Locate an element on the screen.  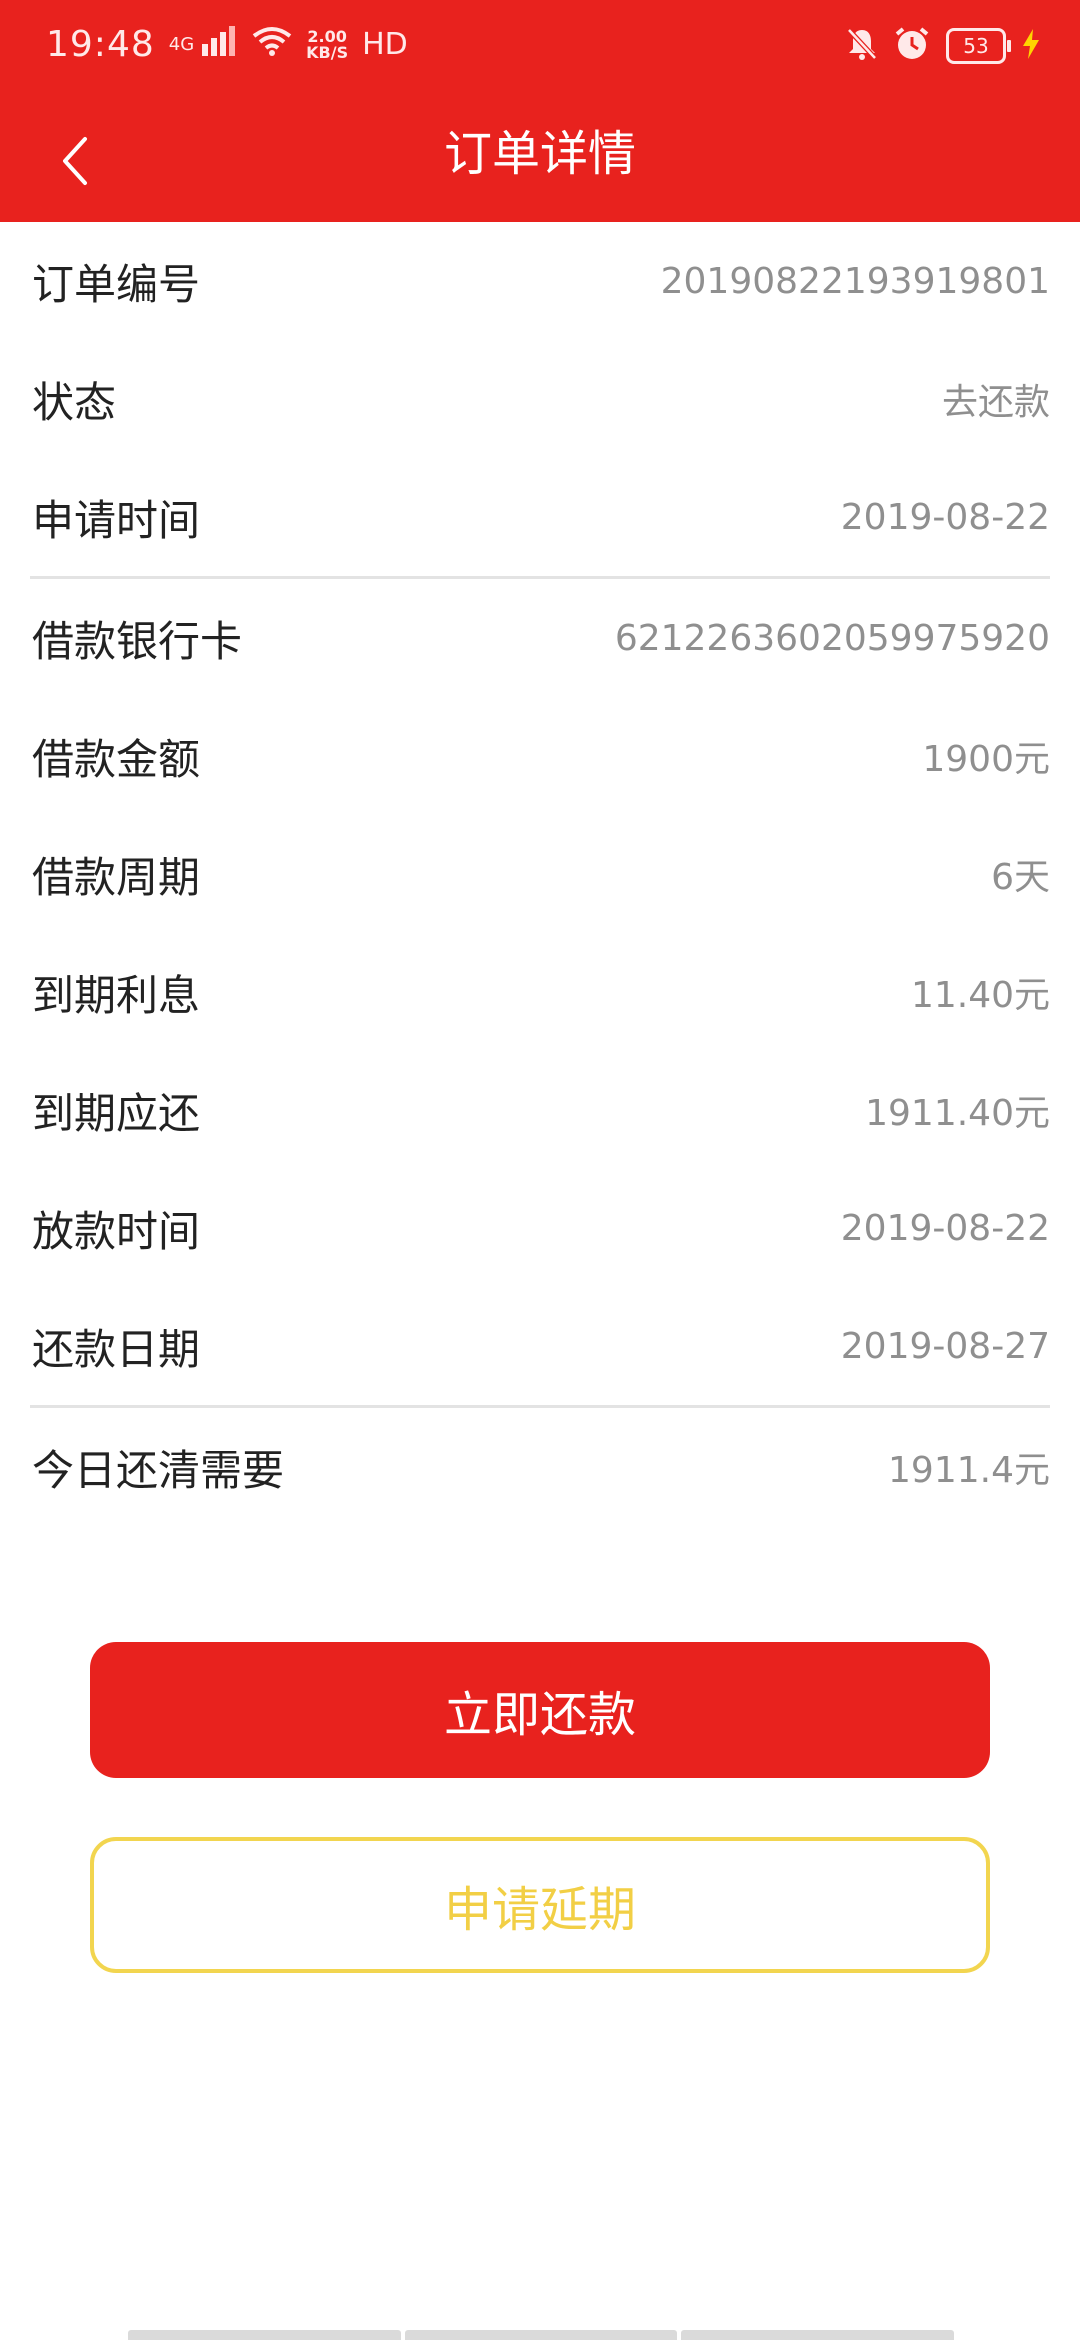
order-number-value: 20190822193919801 is located at coordinates (855, 281).